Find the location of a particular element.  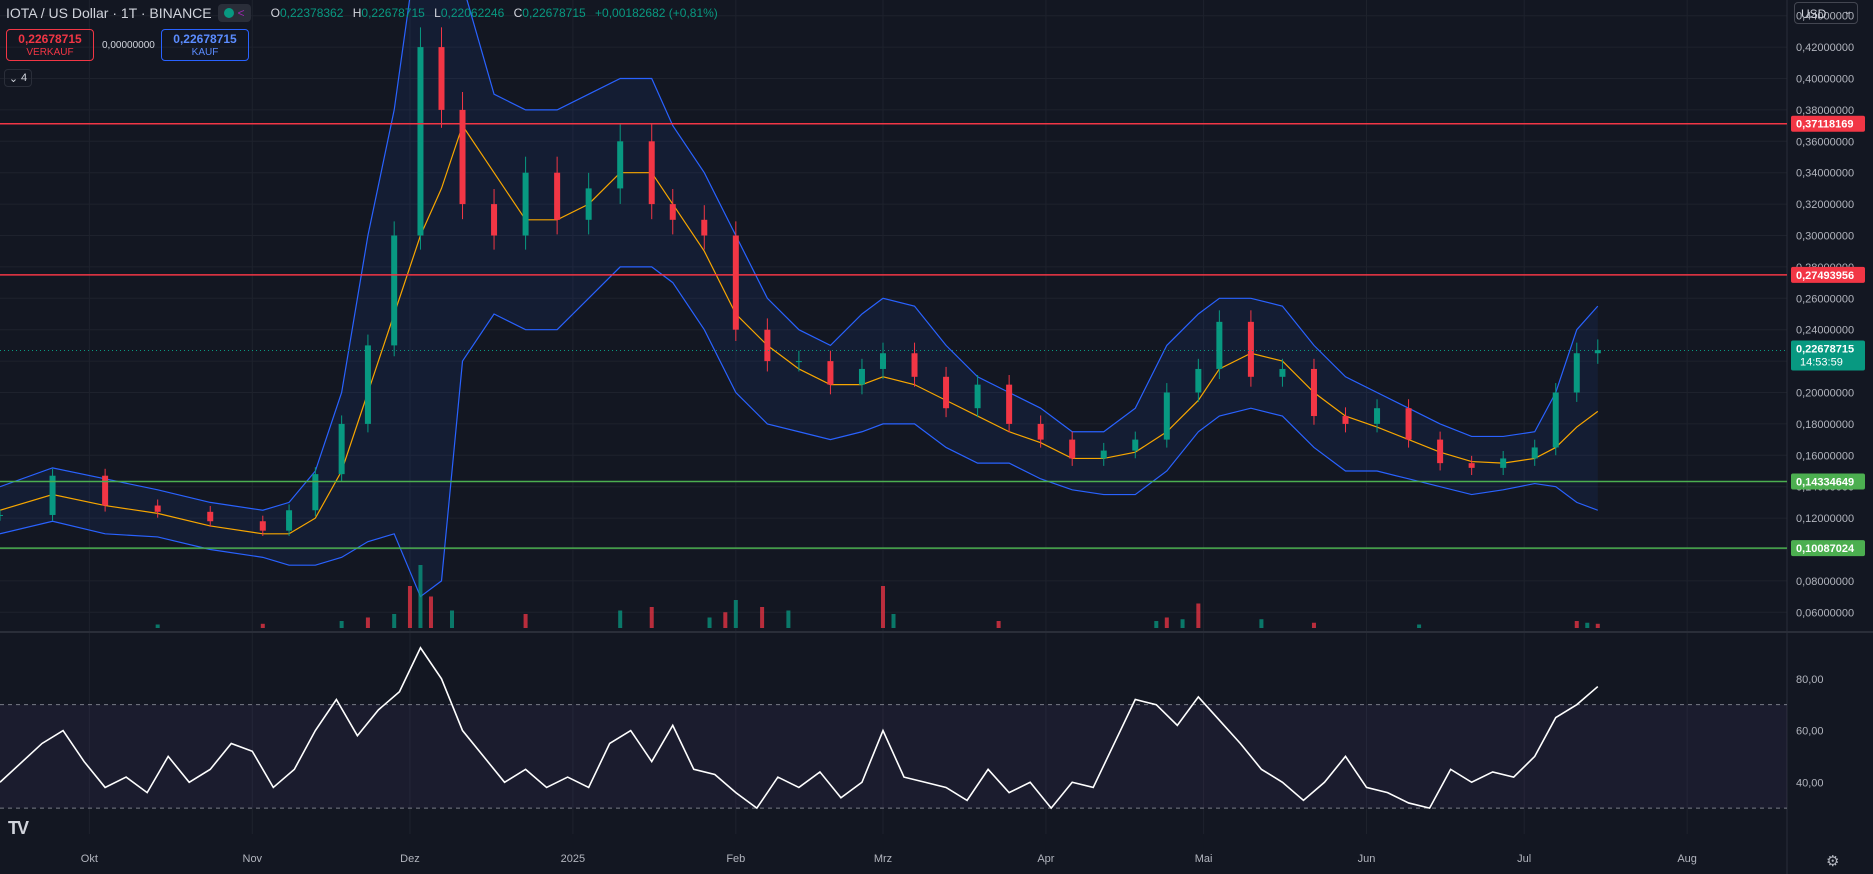

price-tick-label: 0,20000000 is located at coordinates (1825, 394).